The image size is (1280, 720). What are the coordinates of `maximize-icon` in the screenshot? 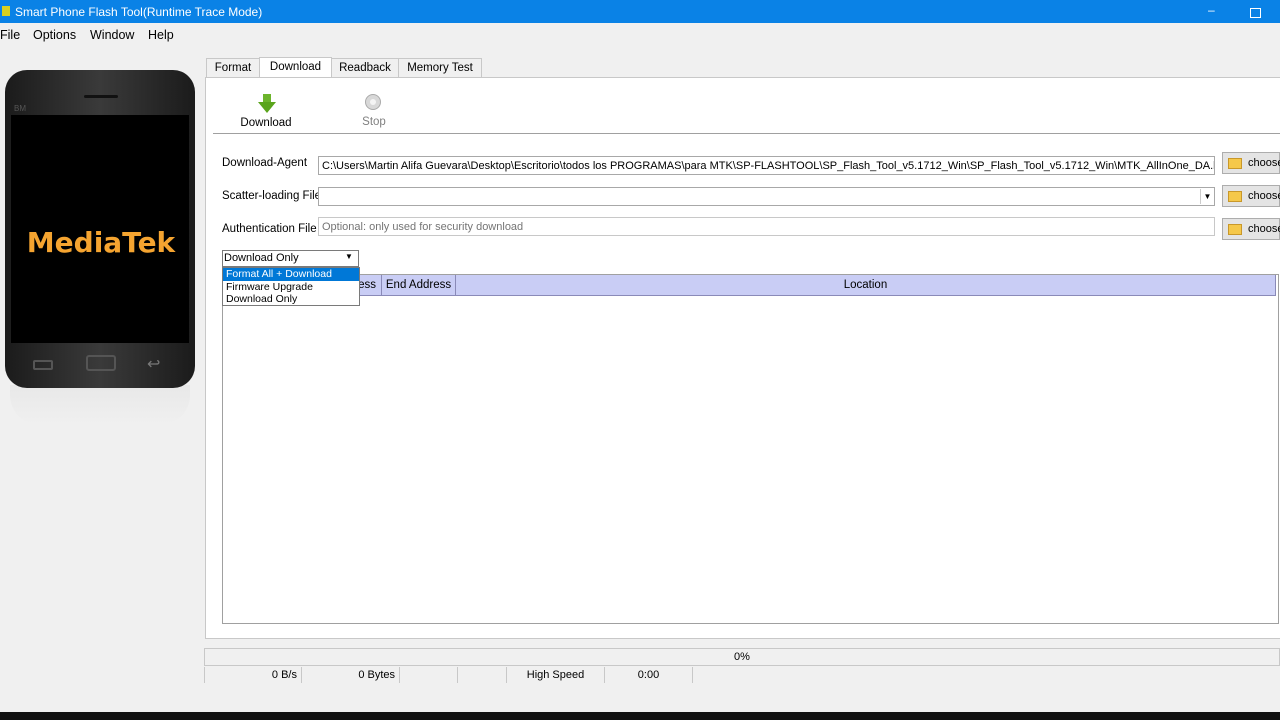 It's located at (1255, 13).